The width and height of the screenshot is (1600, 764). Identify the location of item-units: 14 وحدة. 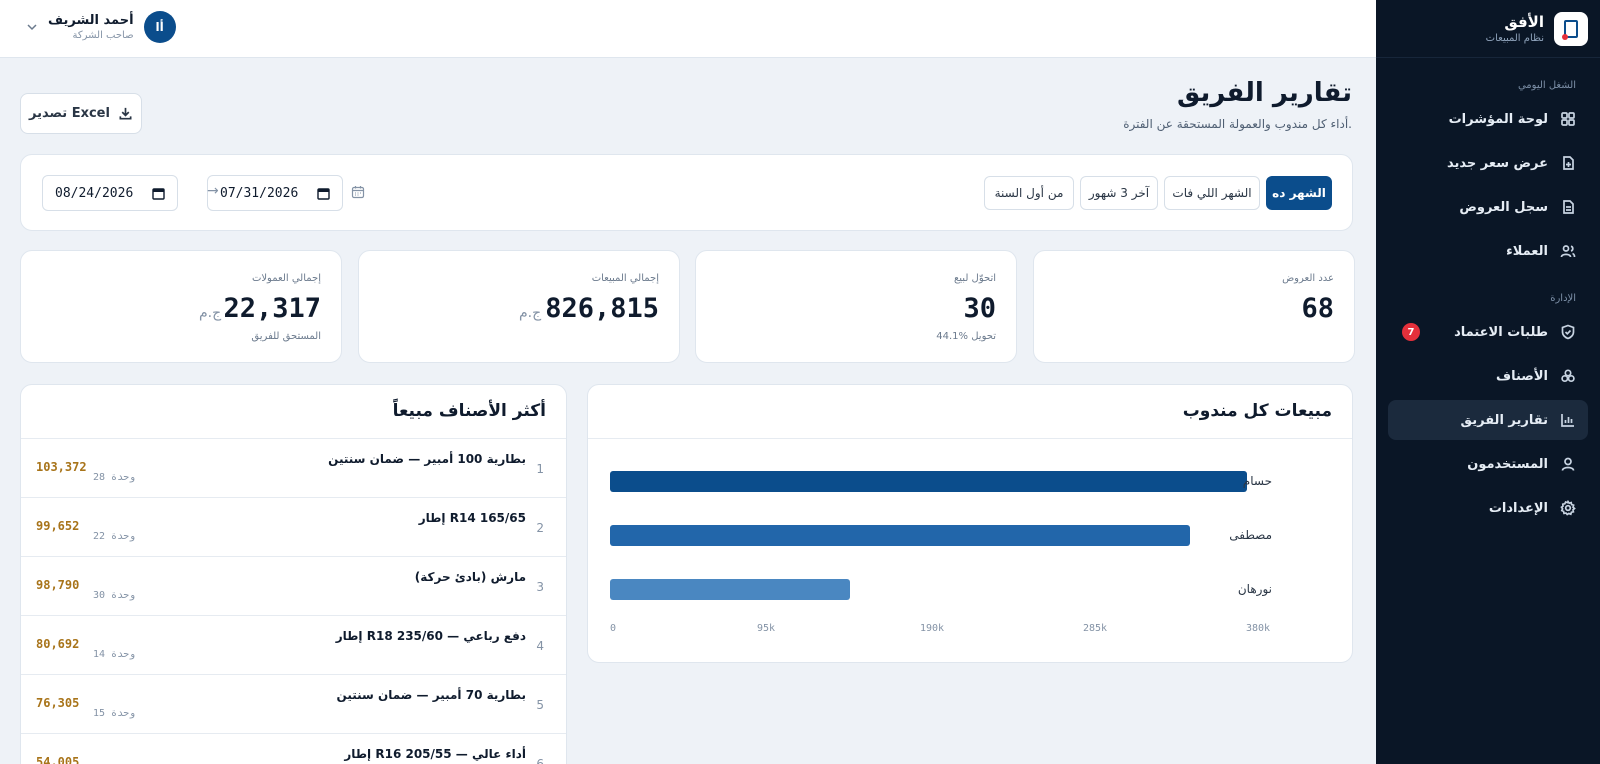
(114, 654).